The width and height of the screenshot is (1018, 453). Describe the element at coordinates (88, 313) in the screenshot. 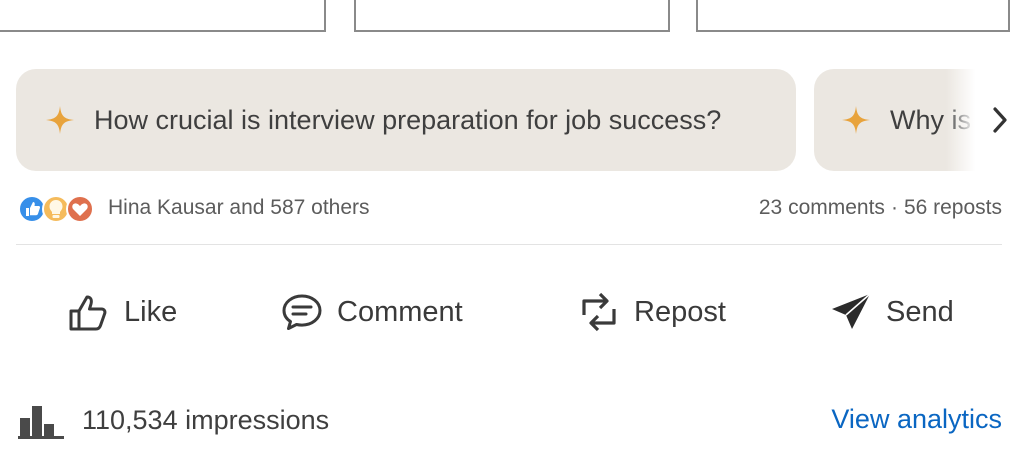

I see `thumbs-up-icon` at that location.